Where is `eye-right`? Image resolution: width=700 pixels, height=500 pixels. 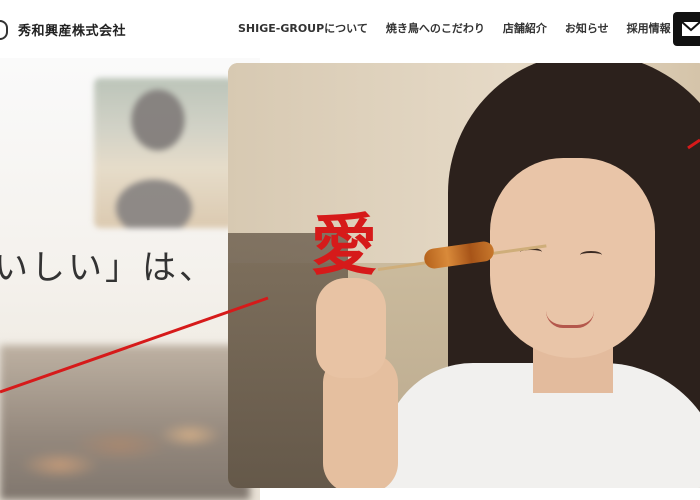
eye-right is located at coordinates (591, 255).